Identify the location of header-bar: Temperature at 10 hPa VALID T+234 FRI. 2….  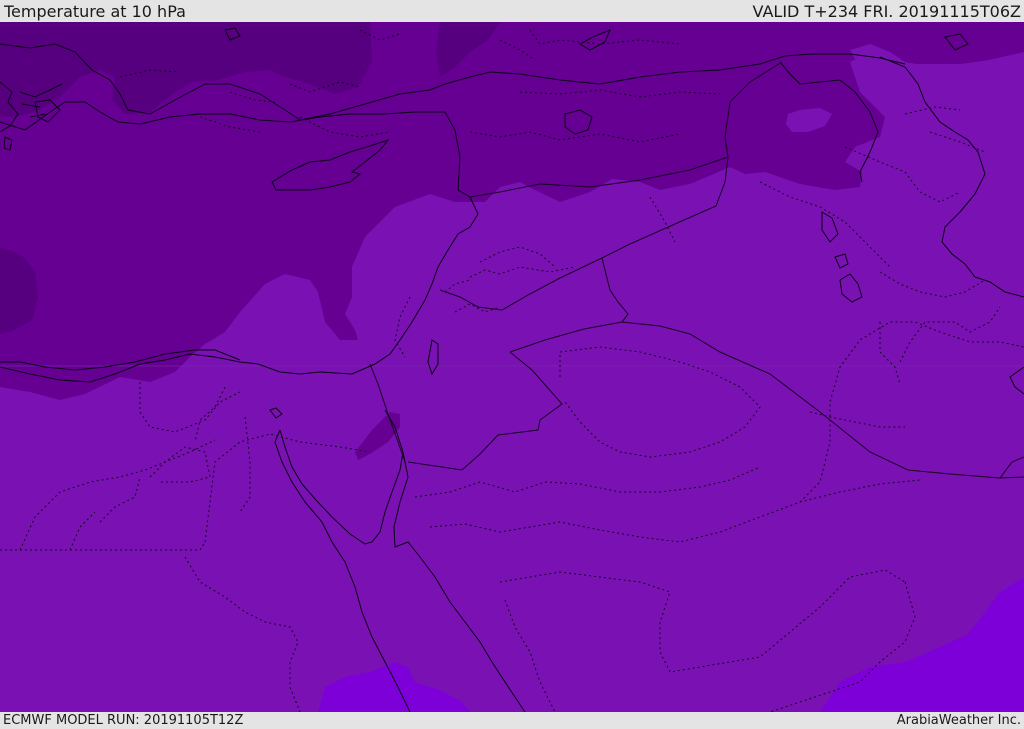
(512, 11).